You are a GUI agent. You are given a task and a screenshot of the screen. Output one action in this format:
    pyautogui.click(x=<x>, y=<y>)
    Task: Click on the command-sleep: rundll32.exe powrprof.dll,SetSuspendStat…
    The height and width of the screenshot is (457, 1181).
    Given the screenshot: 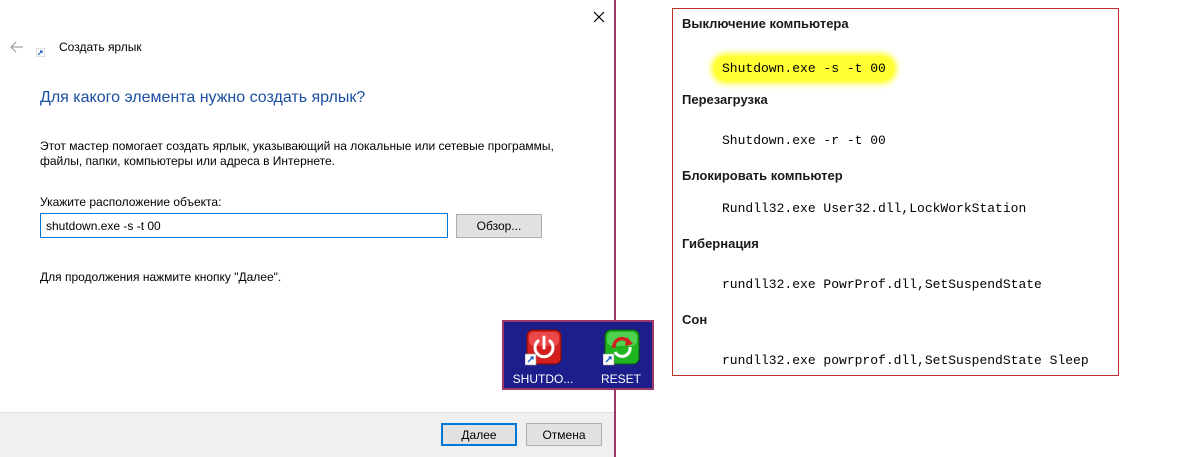 What is the action you would take?
    pyautogui.click(x=905, y=360)
    